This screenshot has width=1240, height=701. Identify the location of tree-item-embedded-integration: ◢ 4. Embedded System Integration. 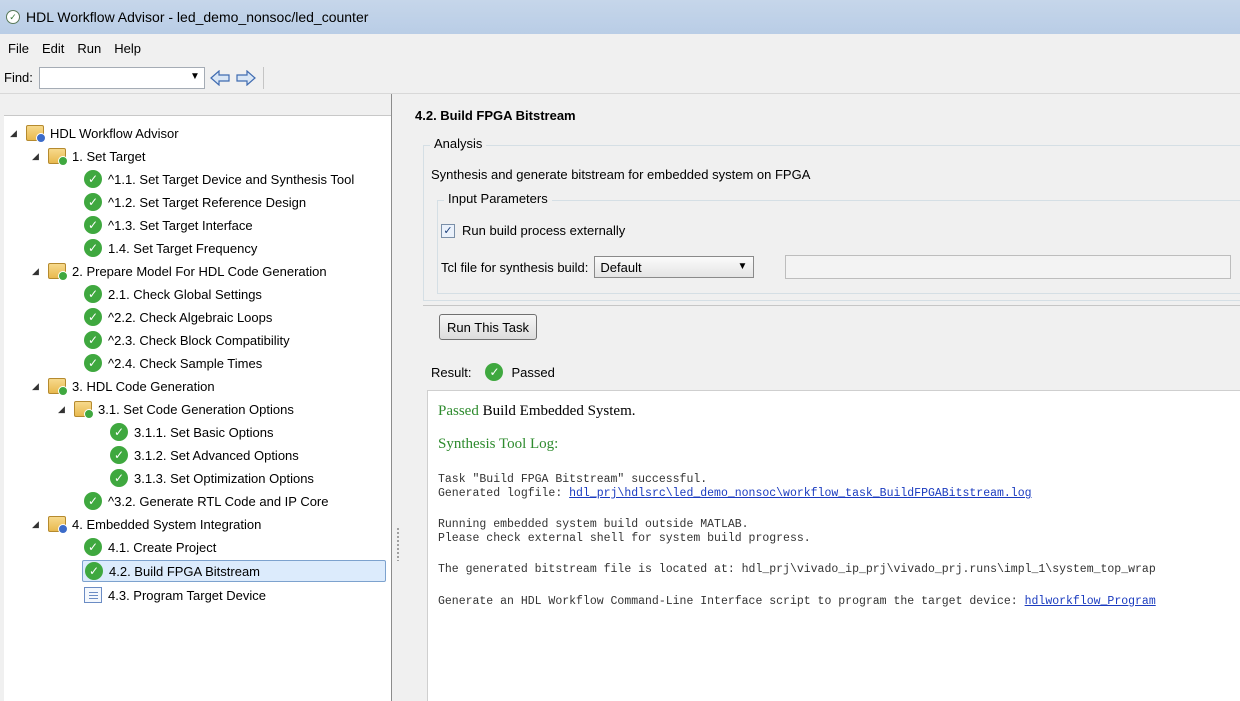
(146, 524).